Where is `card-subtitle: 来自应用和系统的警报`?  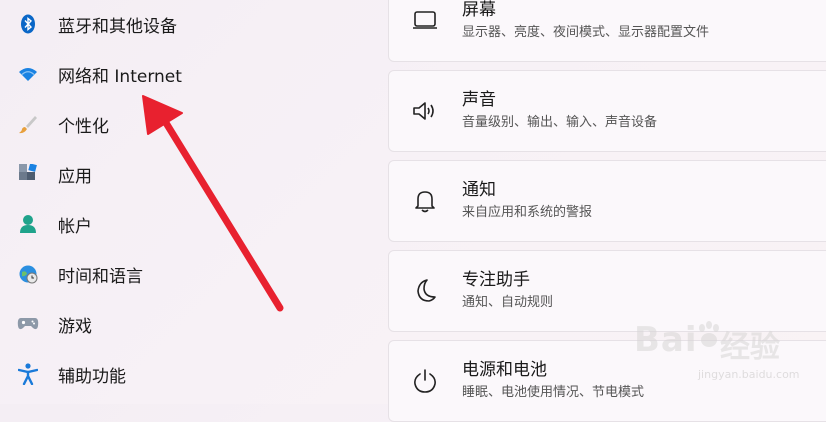
card-subtitle: 来自应用和系统的警报 is located at coordinates (527, 212).